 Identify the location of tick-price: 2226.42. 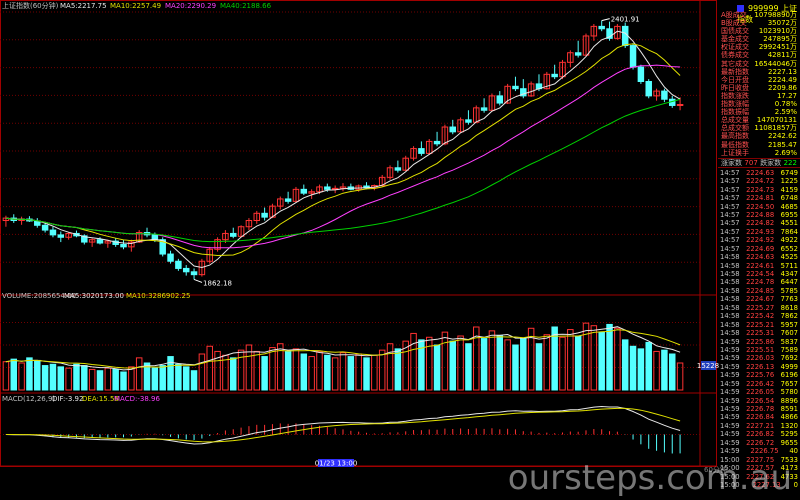
(760, 383).